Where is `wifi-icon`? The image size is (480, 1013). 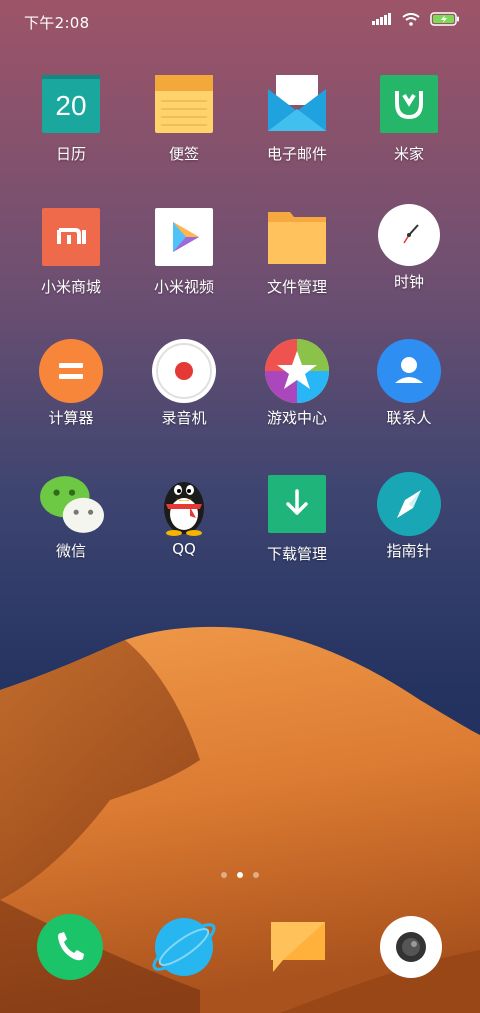 wifi-icon is located at coordinates (411, 19).